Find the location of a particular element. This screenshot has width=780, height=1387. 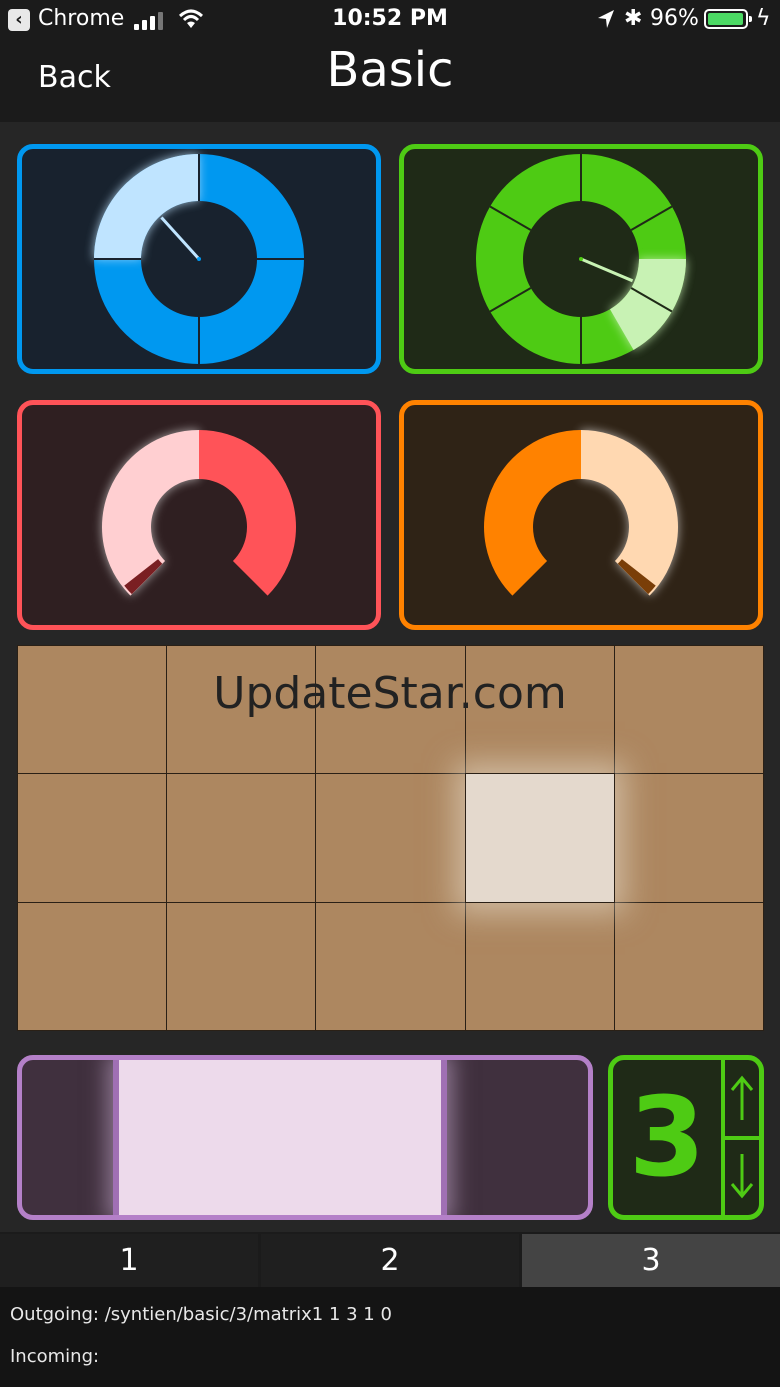

tab-1: 1 is located at coordinates (129, 1260).